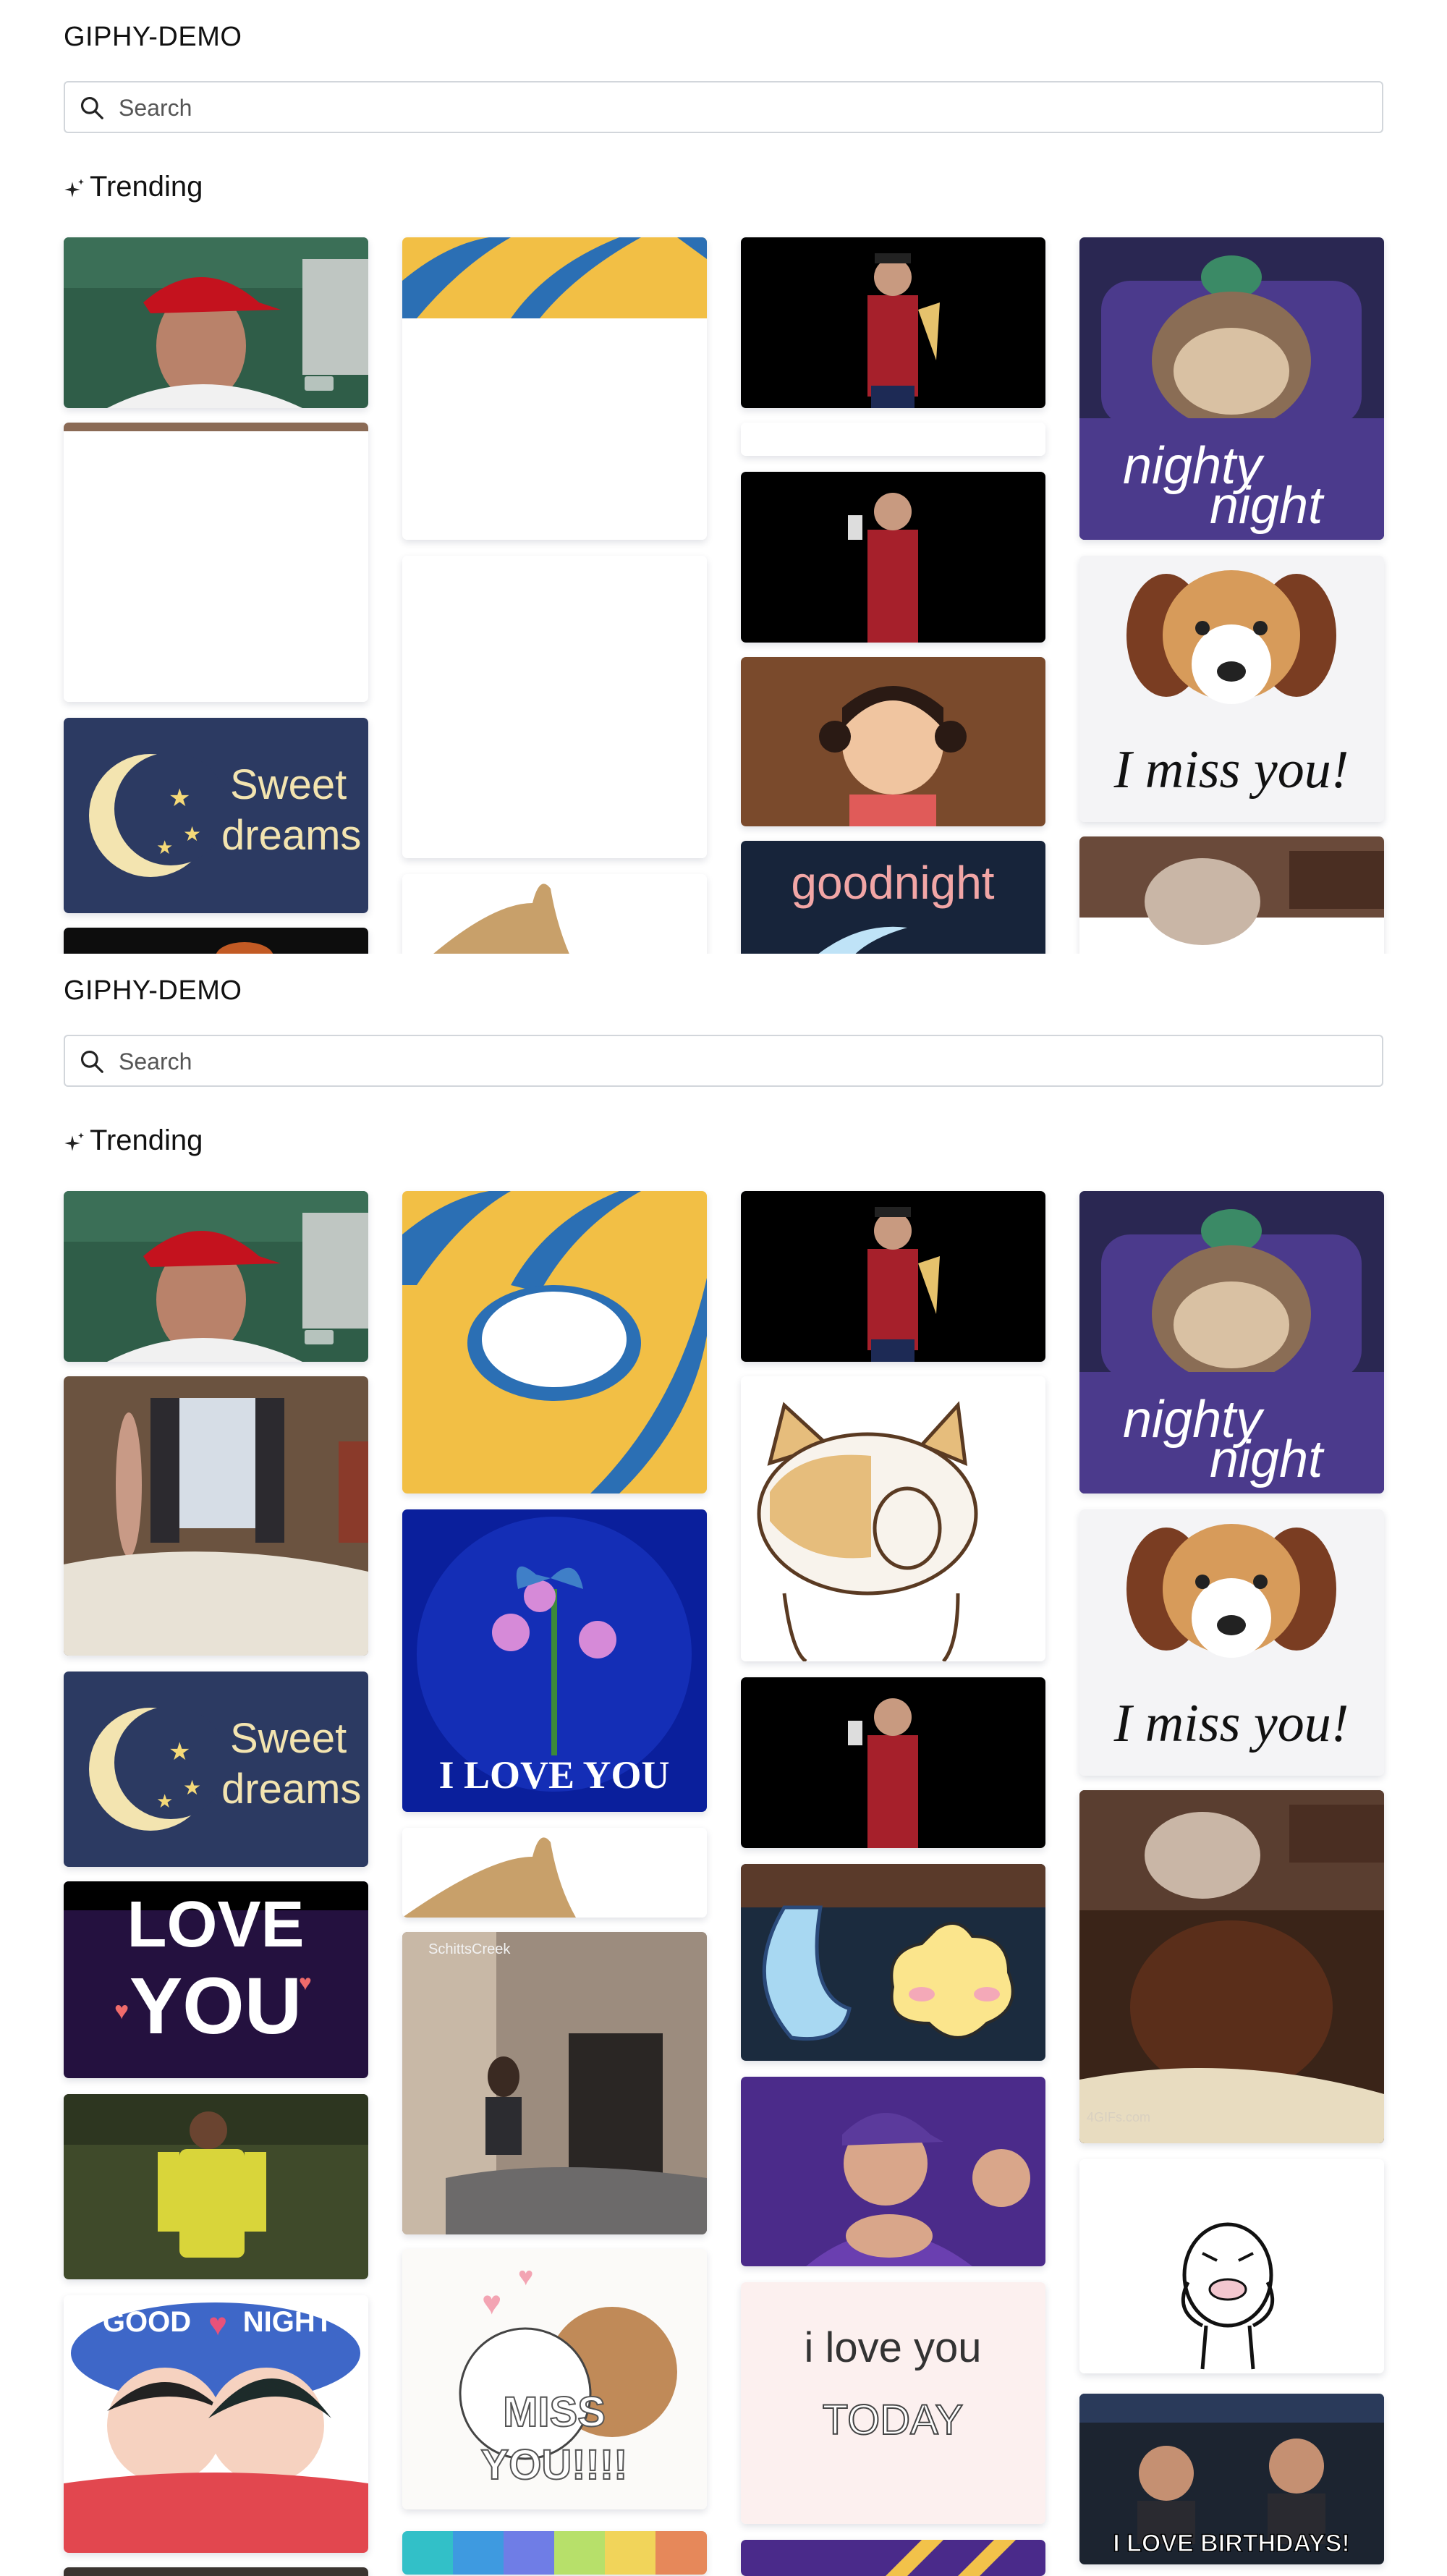 The width and height of the screenshot is (1447, 2576). Describe the element at coordinates (554, 388) in the screenshot. I see `gif-swirl-loading` at that location.